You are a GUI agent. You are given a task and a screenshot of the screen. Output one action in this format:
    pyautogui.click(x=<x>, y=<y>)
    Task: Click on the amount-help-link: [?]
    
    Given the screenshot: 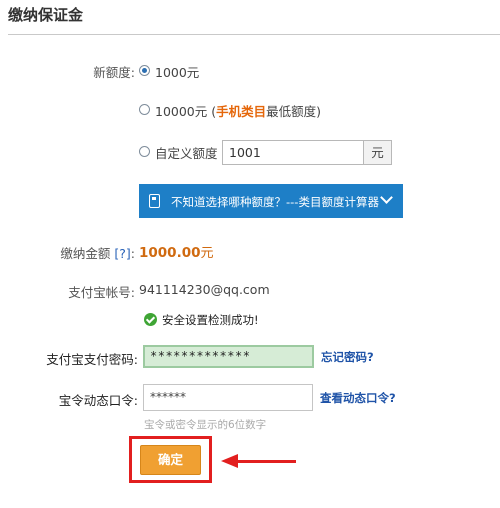 What is the action you would take?
    pyautogui.click(x=122, y=253)
    